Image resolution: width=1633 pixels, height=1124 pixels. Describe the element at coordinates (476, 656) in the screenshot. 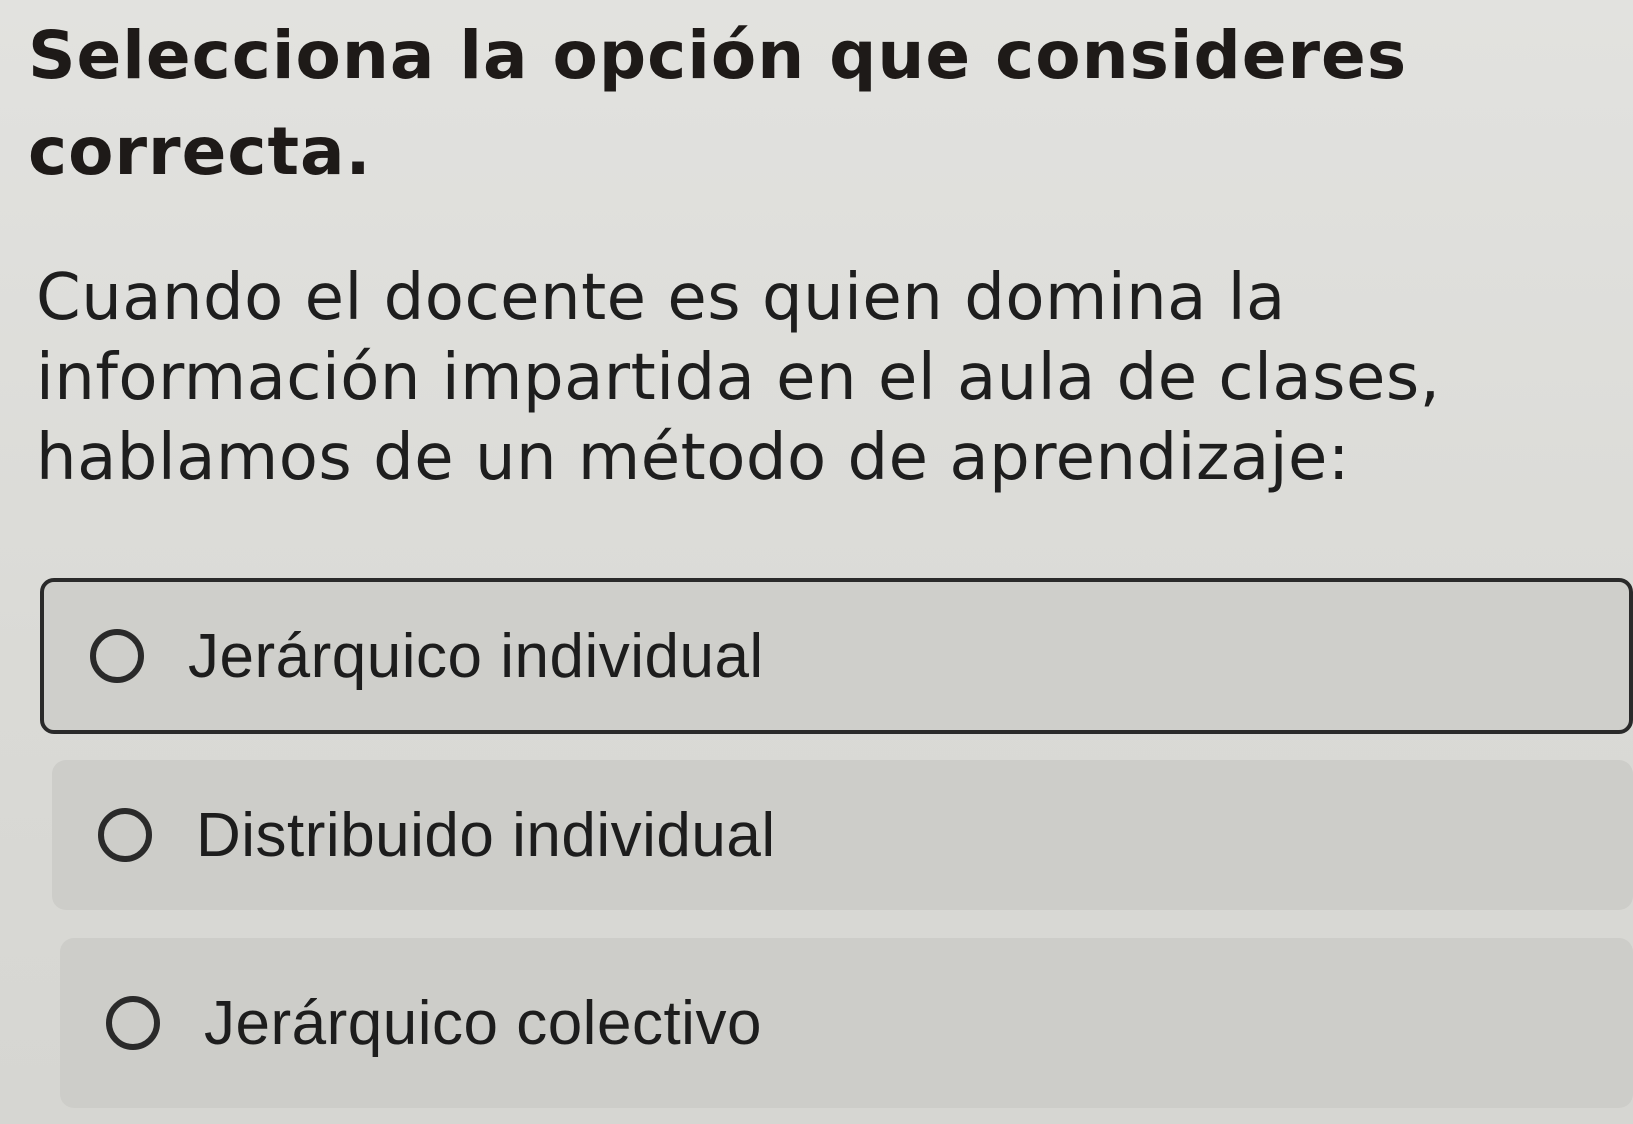

I see `answer-option-label: Jerárquico individual` at that location.